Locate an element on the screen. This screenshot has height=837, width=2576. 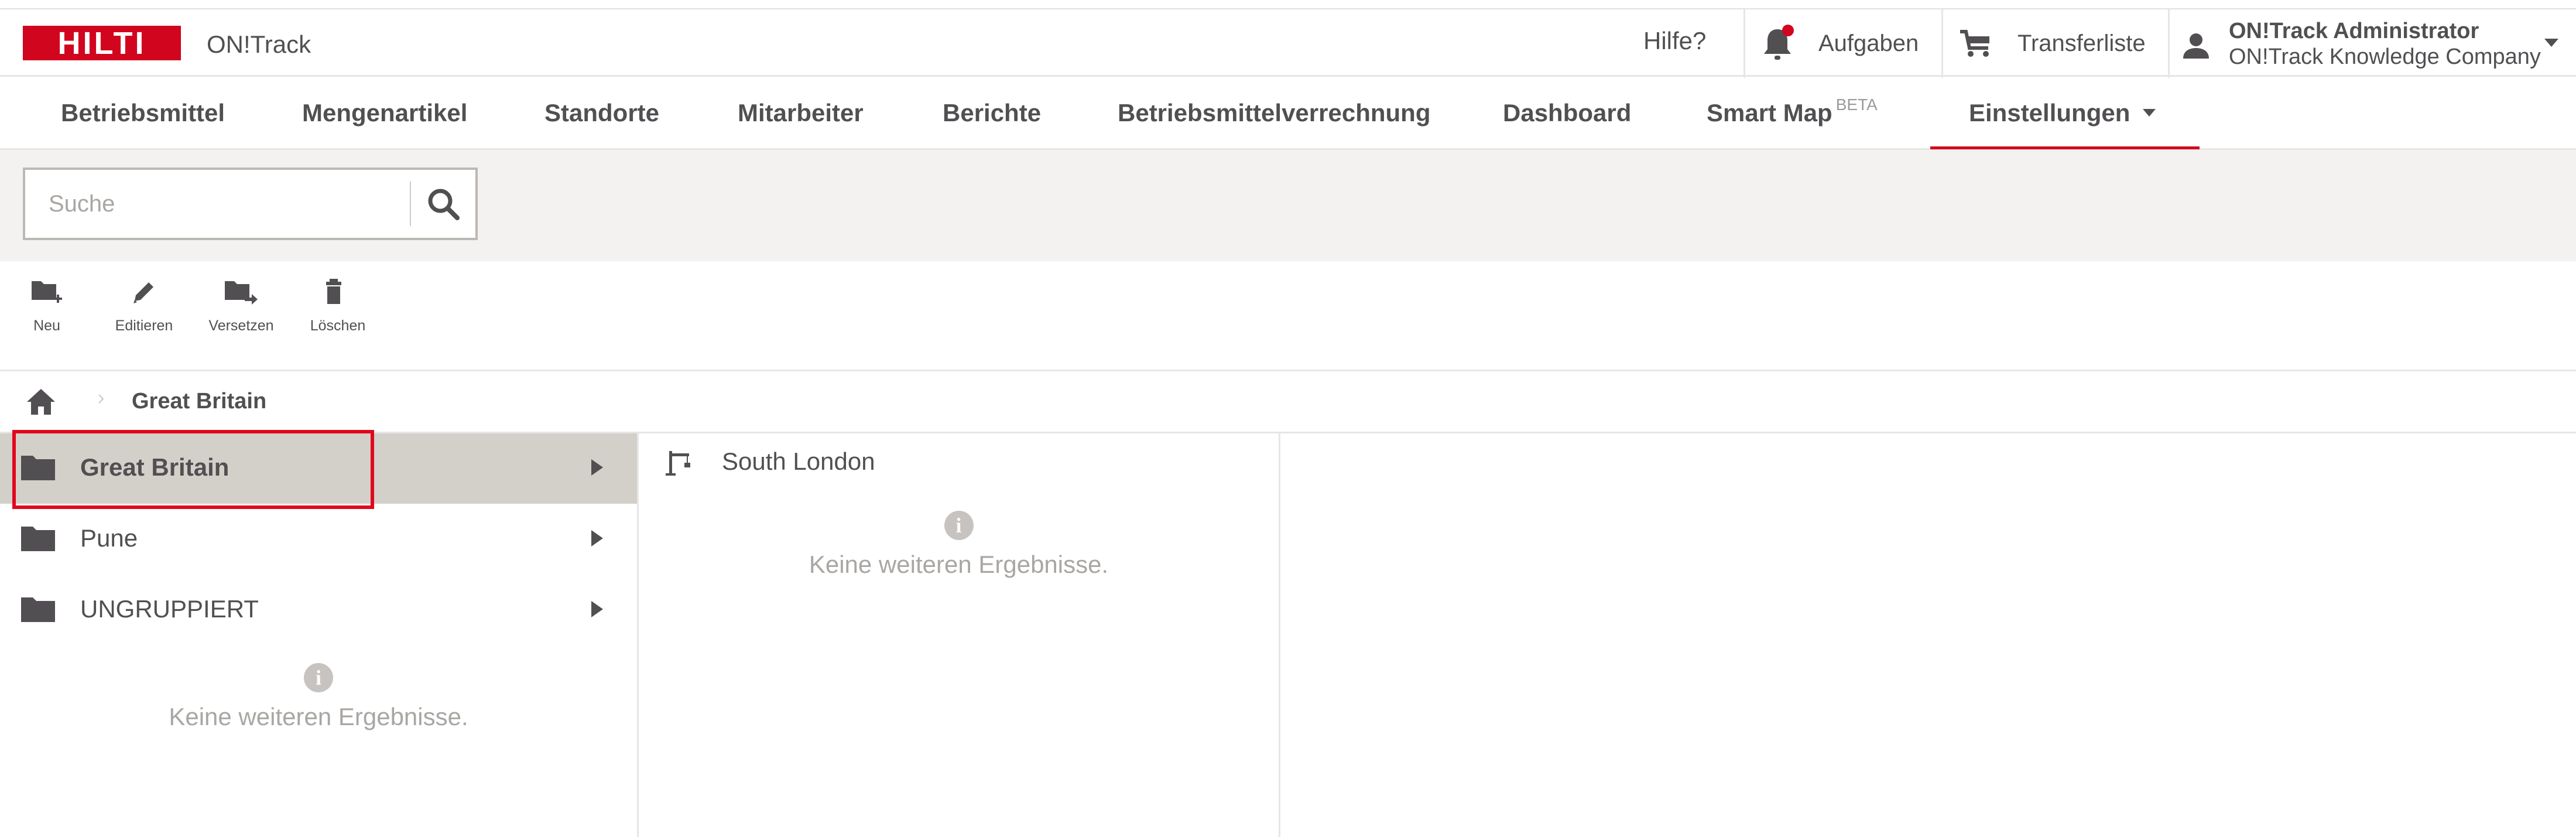
list-item-label: UNGRUPPIERT is located at coordinates (169, 609).